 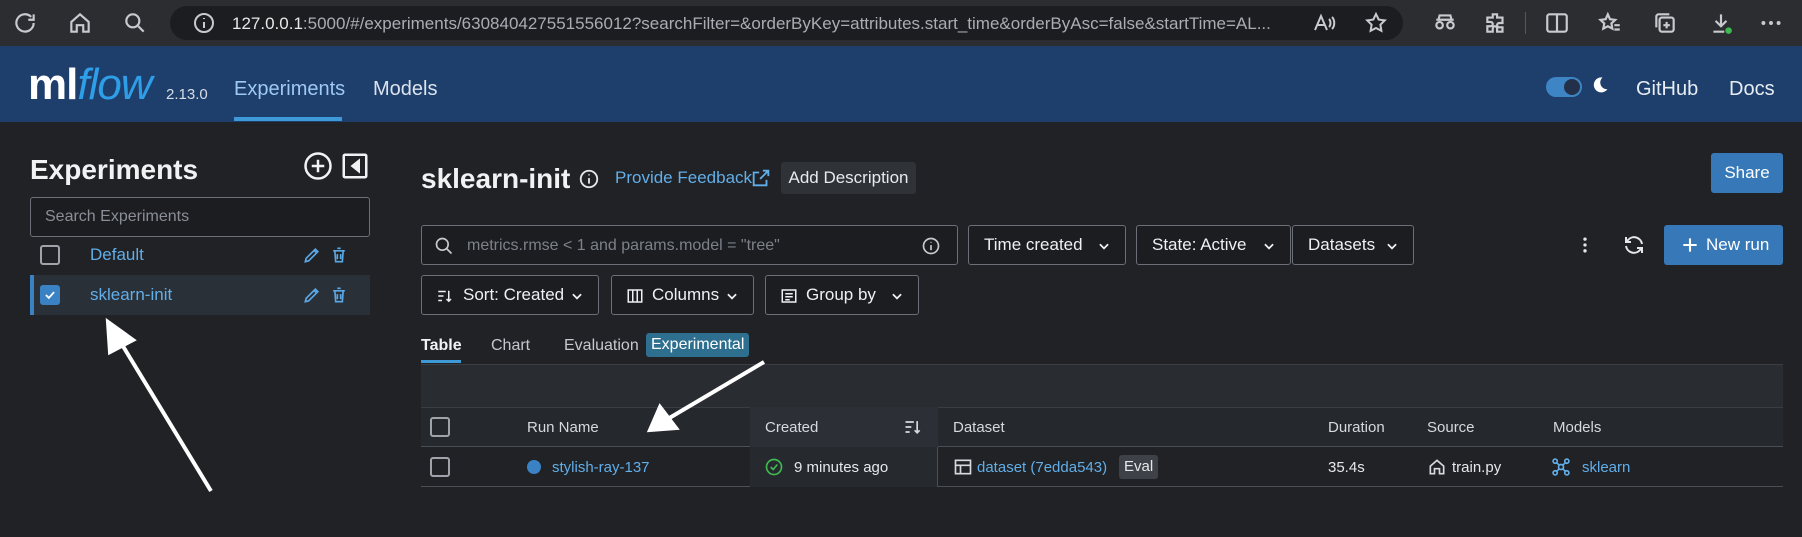 What do you see at coordinates (50, 255) in the screenshot?
I see `experiment-checkbox` at bounding box center [50, 255].